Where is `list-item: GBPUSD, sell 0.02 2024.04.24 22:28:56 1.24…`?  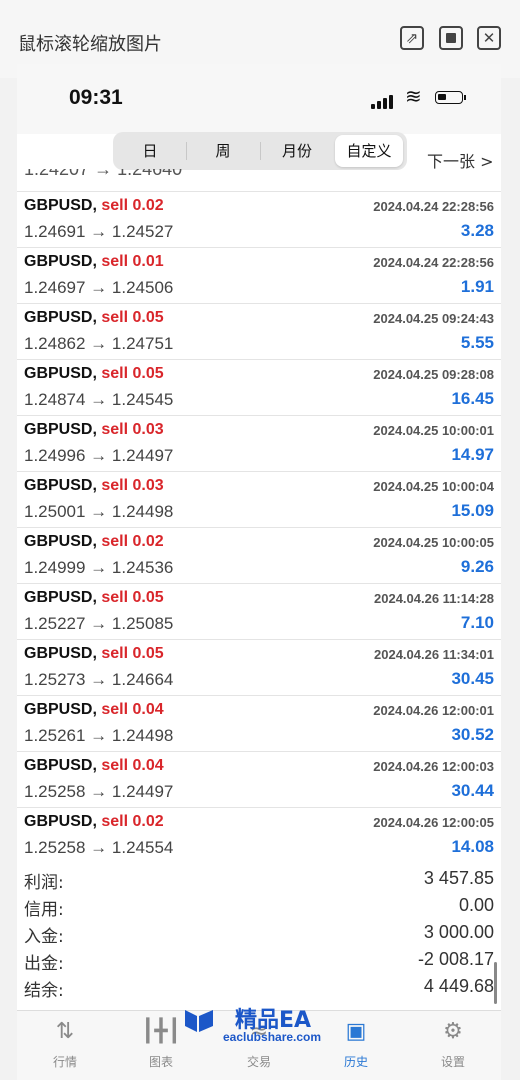
list-item: GBPUSD, sell 0.02 2024.04.24 22:28:56 1.24… is located at coordinates (259, 219).